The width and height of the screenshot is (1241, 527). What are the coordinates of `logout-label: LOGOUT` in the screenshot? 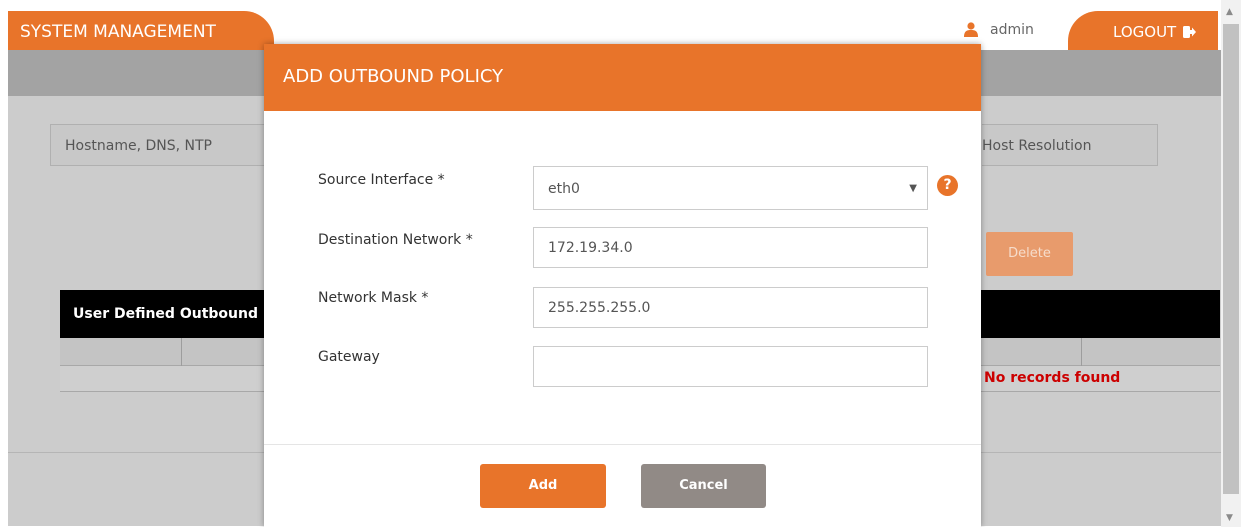 It's located at (1145, 32).